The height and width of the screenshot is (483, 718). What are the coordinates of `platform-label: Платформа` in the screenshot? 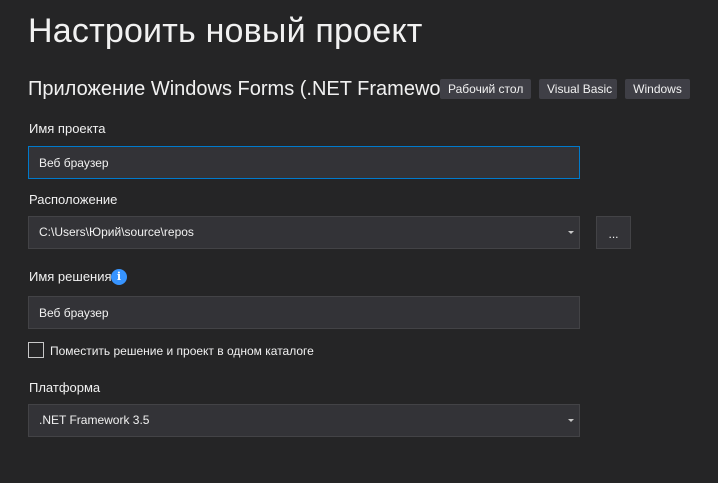 It's located at (65, 387).